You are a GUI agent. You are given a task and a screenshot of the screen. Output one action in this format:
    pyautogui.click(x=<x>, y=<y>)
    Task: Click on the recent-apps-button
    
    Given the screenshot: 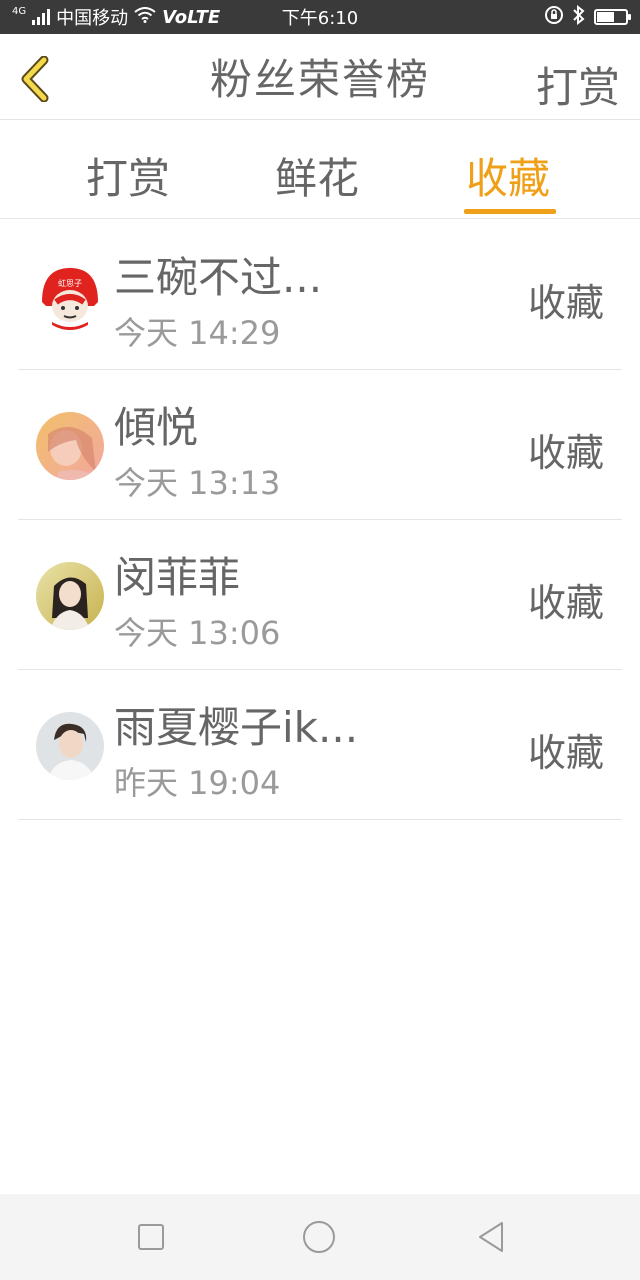 What is the action you would take?
    pyautogui.click(x=151, y=1237)
    